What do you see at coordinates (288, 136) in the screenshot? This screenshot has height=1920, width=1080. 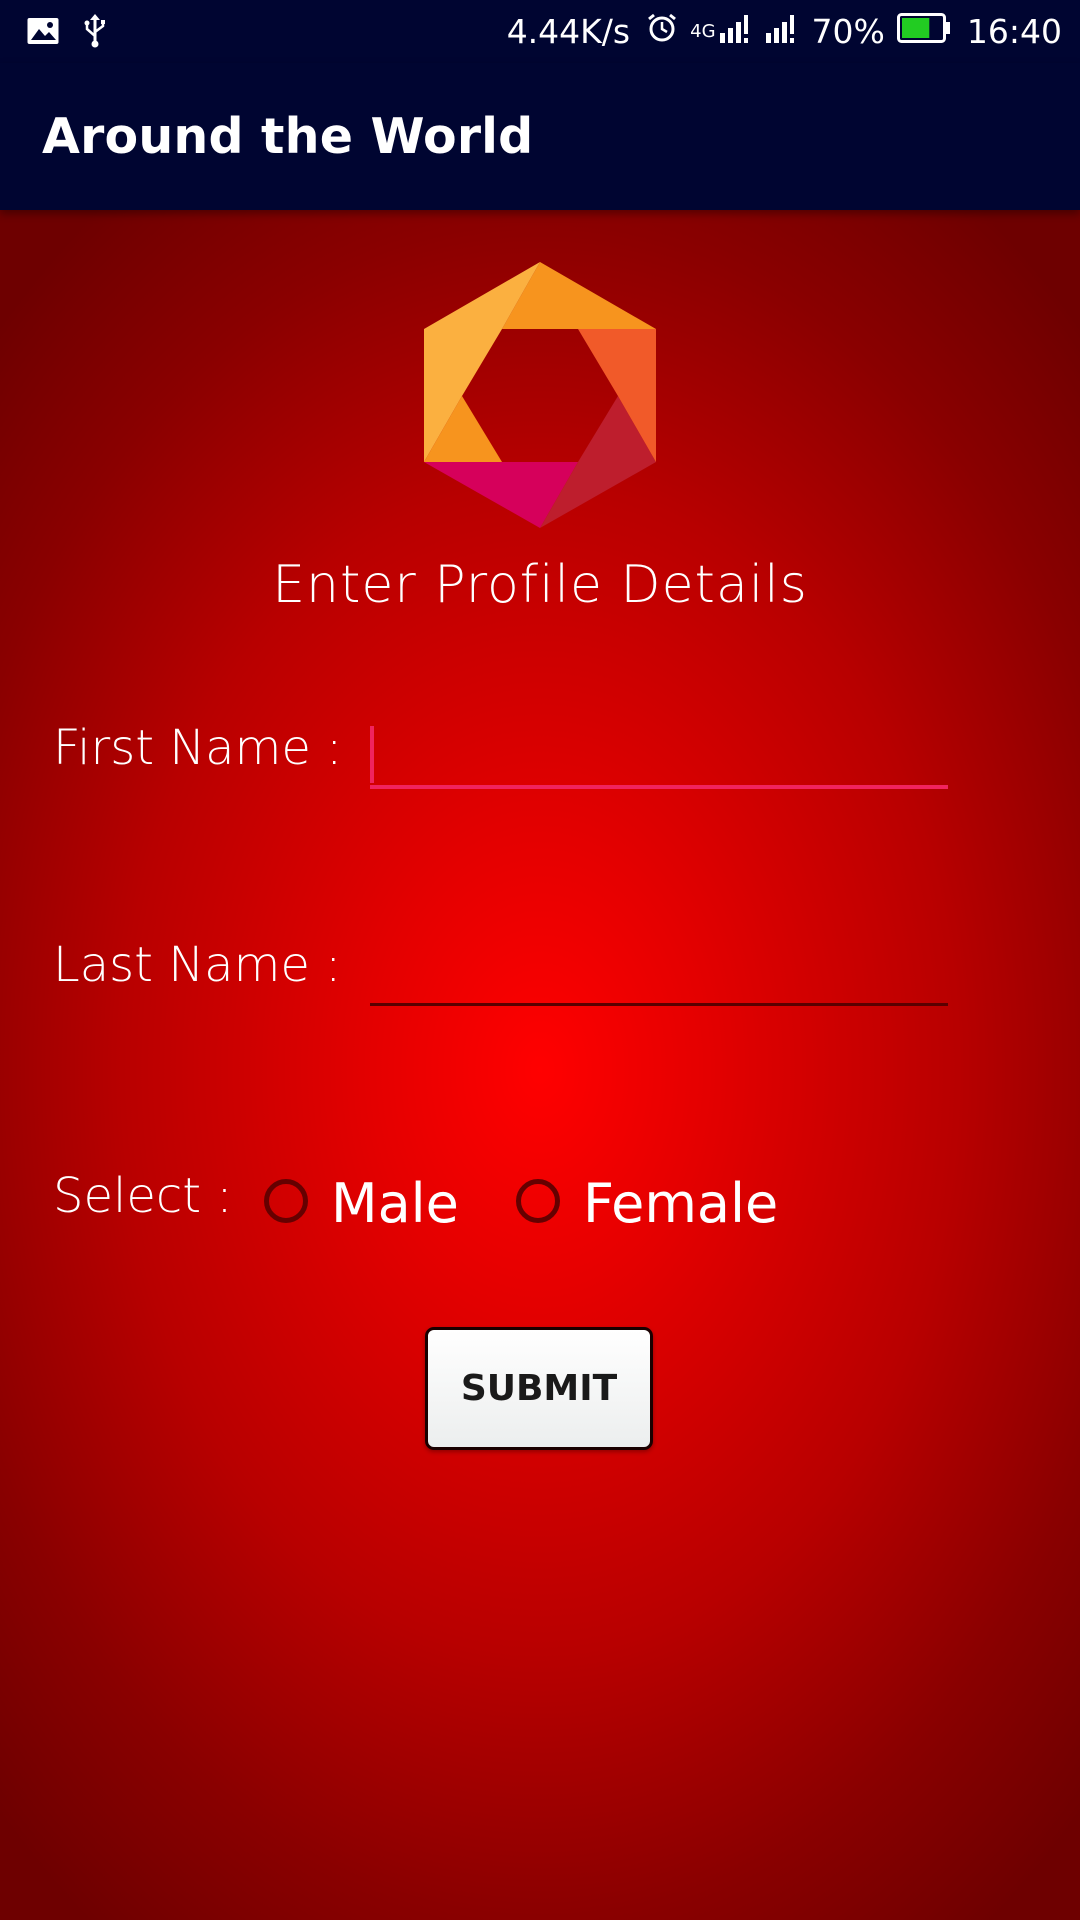 I see `app-title: Around the World` at bounding box center [288, 136].